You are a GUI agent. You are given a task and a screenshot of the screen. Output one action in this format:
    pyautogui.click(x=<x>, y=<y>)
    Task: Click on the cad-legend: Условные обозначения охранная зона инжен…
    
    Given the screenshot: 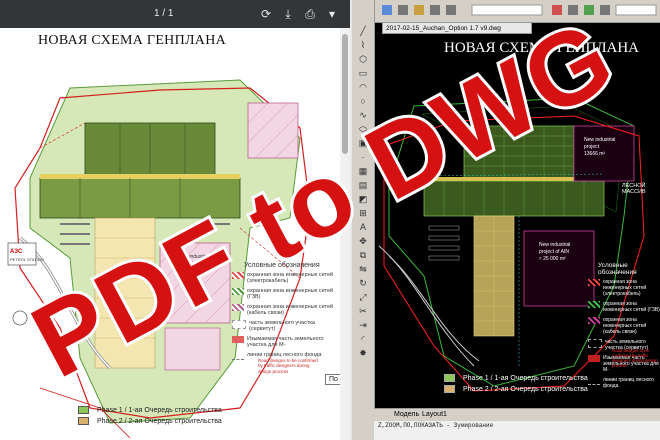 What is the action you would take?
    pyautogui.click(x=624, y=327)
    